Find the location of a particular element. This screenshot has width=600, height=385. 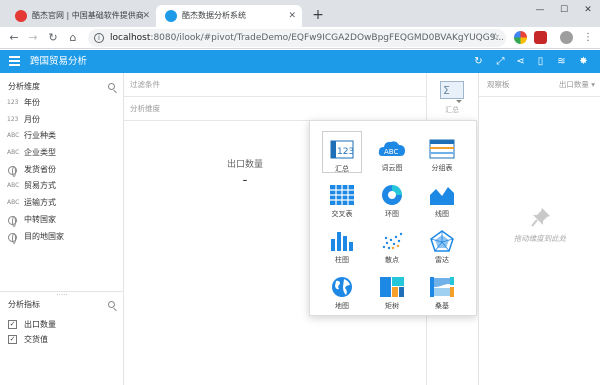

pin-icon is located at coordinates (540, 217).